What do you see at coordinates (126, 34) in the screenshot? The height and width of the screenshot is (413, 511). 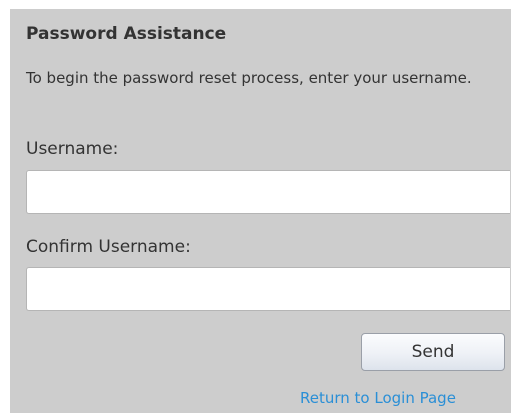 I see `page-title: Password Assistance` at bounding box center [126, 34].